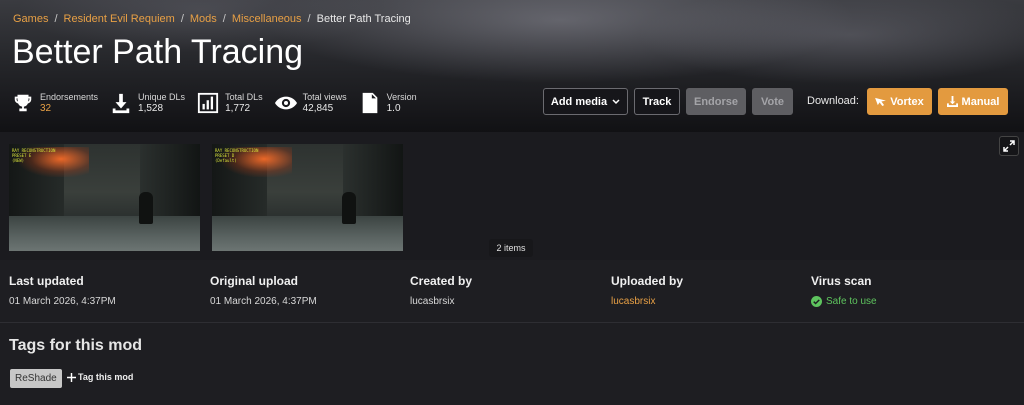  I want to click on check-circle-icon, so click(816, 301).